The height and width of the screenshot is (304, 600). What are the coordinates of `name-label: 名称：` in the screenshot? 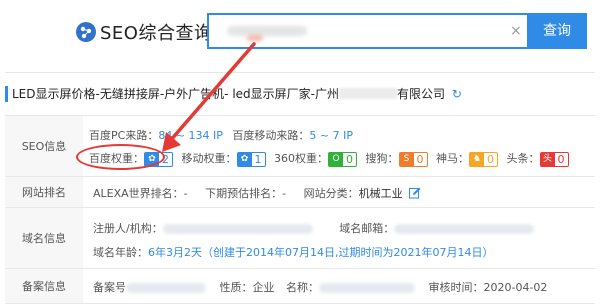 It's located at (302, 287).